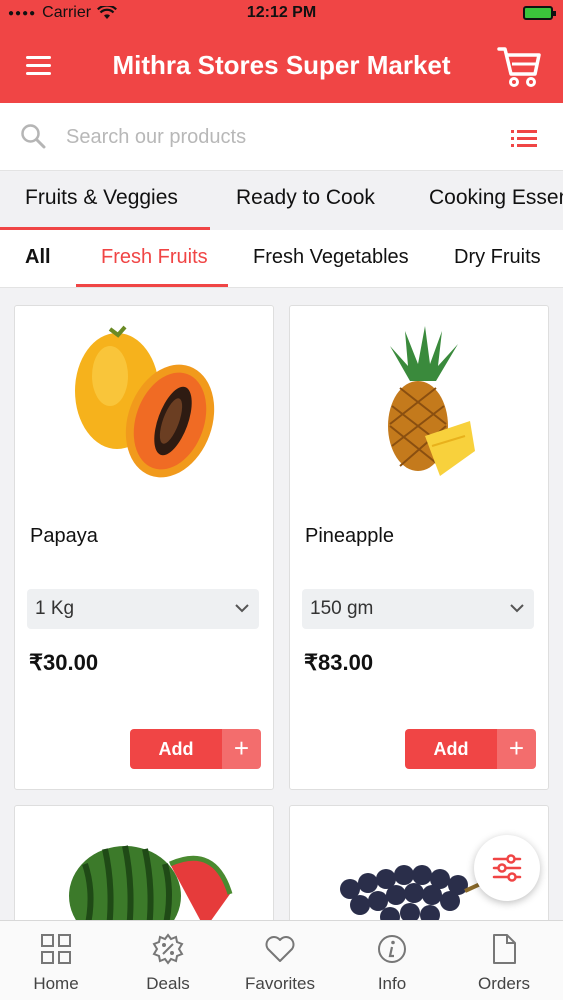 The image size is (563, 1000). Describe the element at coordinates (101, 198) in the screenshot. I see `tab-fruits-veggies: Fruits & Veggies` at that location.